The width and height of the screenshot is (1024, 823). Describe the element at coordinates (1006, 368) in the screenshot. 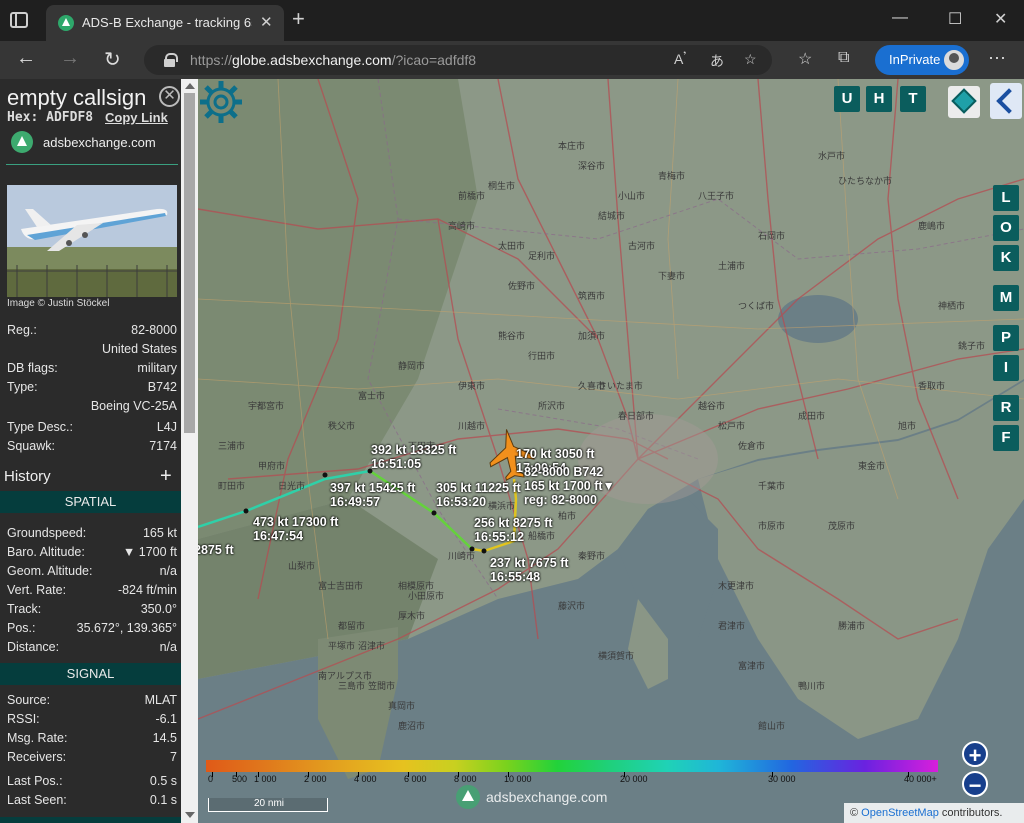

I see `map-button-i: I` at that location.